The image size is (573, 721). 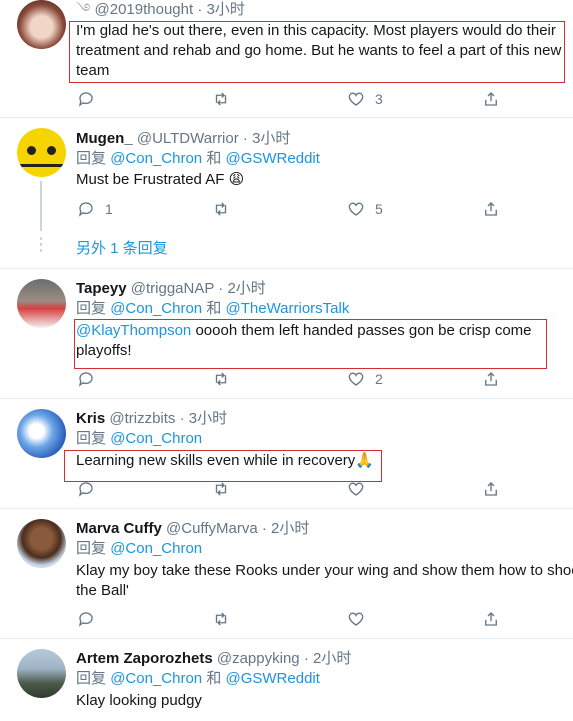 What do you see at coordinates (90, 418) in the screenshot?
I see `user-name: Kris` at bounding box center [90, 418].